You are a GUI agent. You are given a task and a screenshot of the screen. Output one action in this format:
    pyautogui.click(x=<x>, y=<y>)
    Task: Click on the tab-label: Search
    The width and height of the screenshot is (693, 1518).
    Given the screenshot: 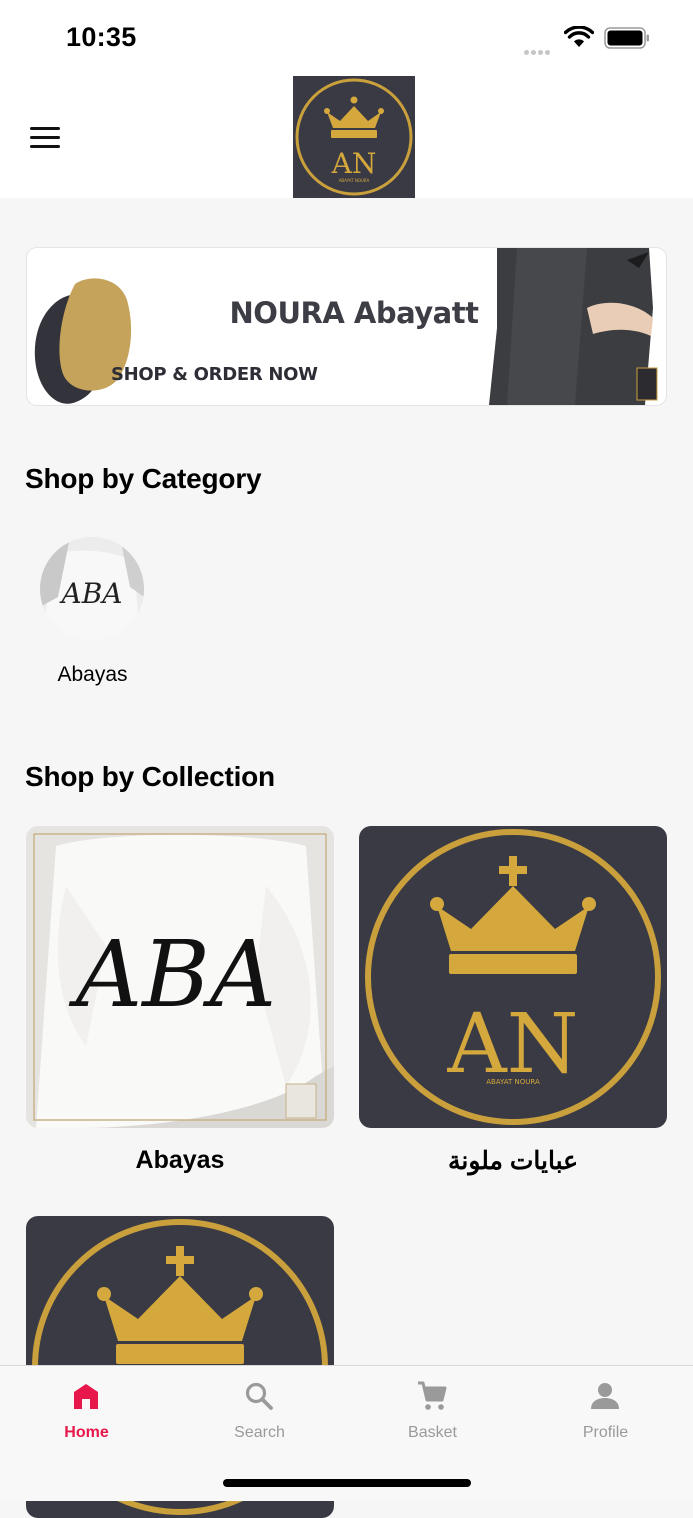 What is the action you would take?
    pyautogui.click(x=259, y=1432)
    